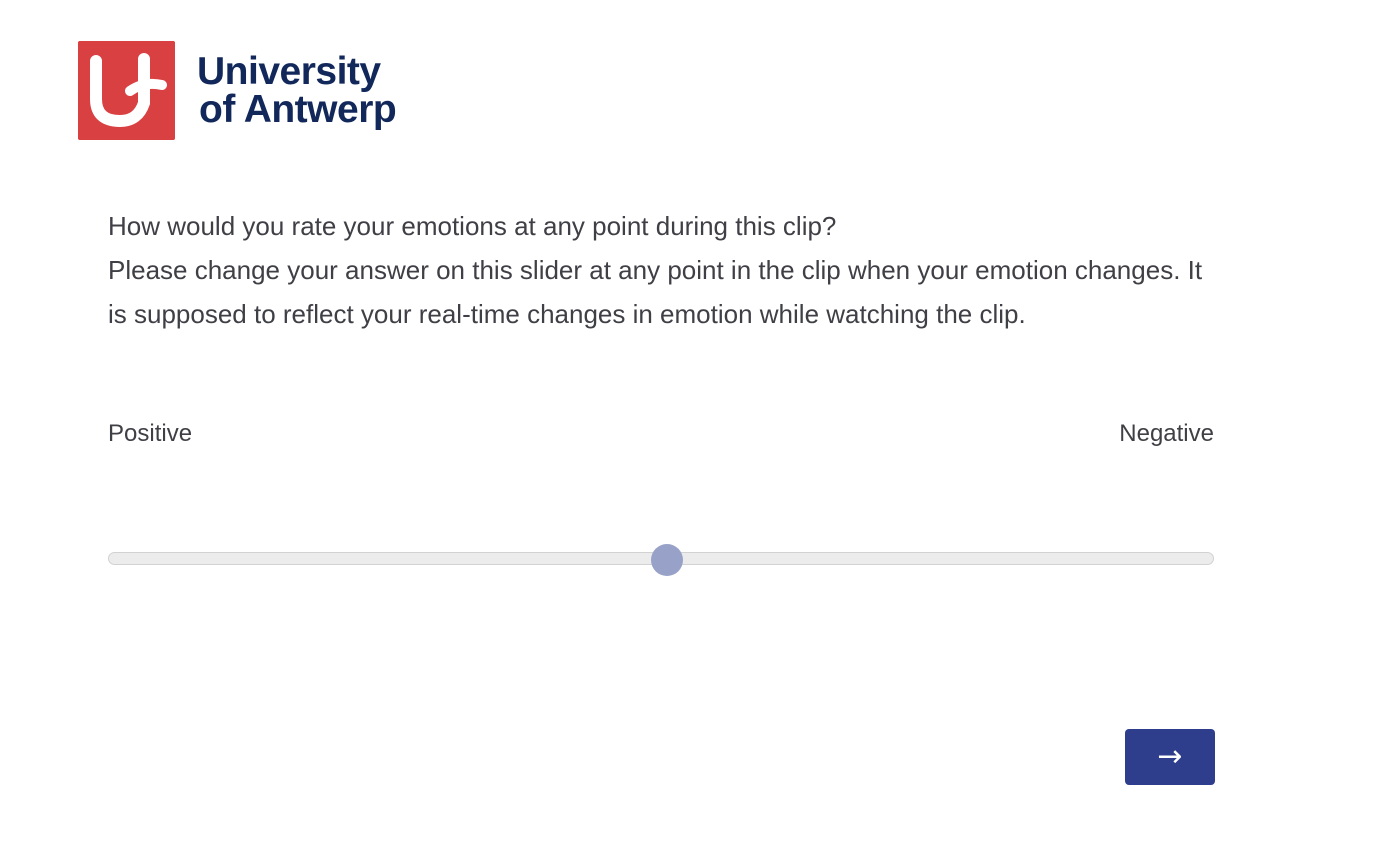  What do you see at coordinates (126, 90) in the screenshot?
I see `university-logo-mark-icon` at bounding box center [126, 90].